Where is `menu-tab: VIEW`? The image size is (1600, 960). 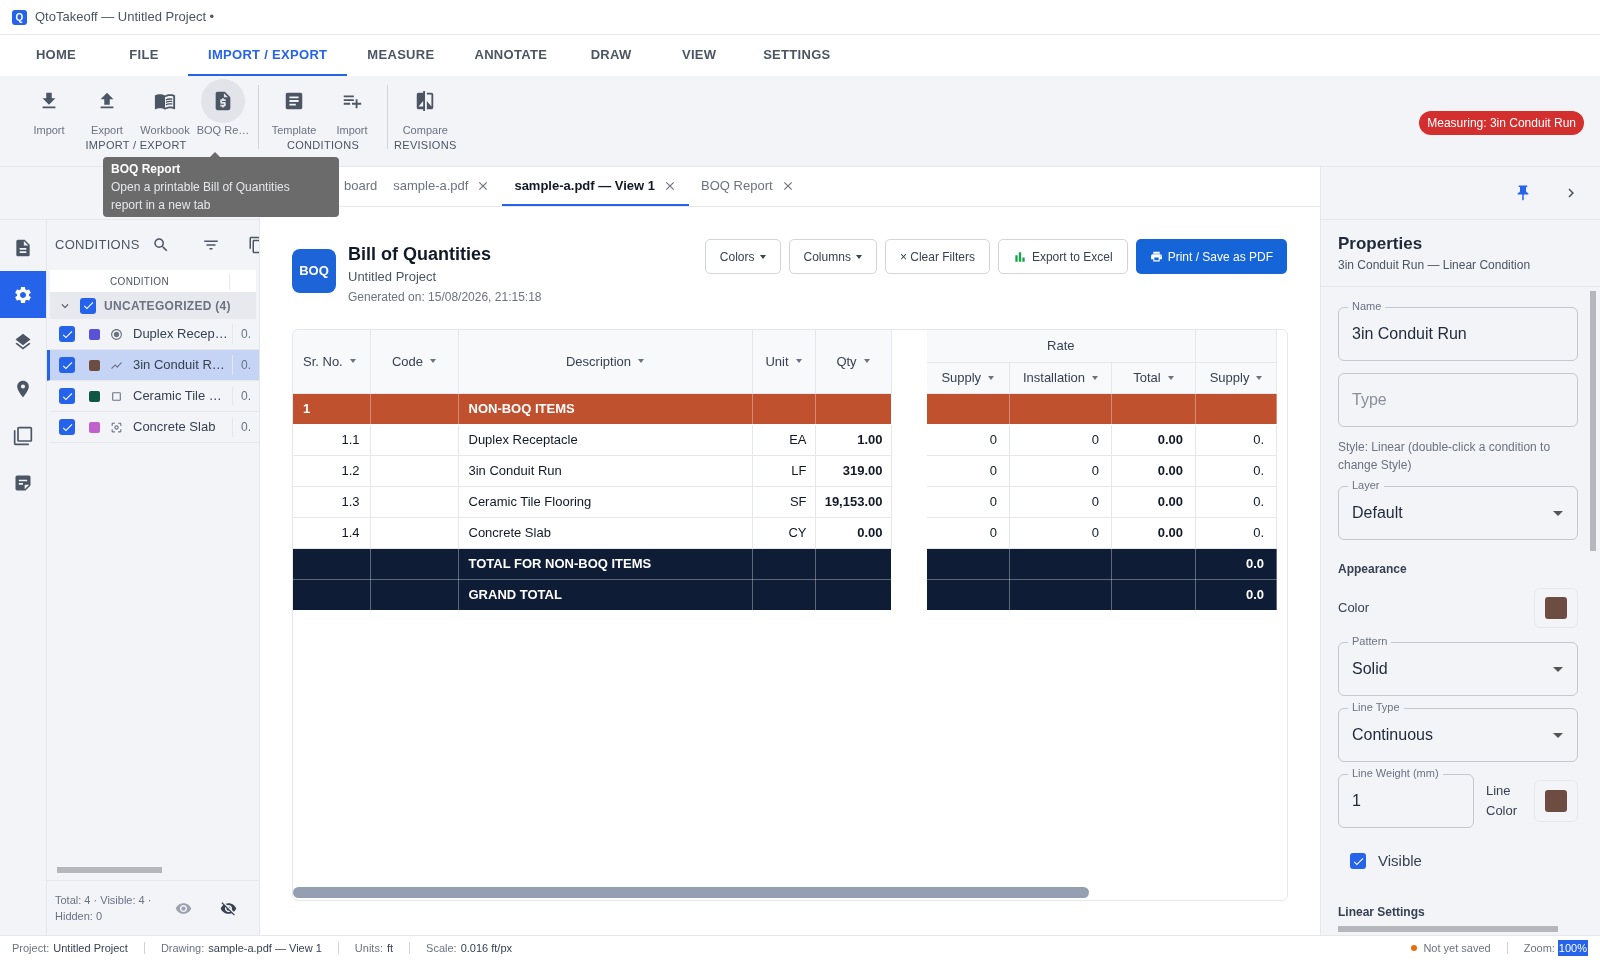
menu-tab: VIEW is located at coordinates (699, 55).